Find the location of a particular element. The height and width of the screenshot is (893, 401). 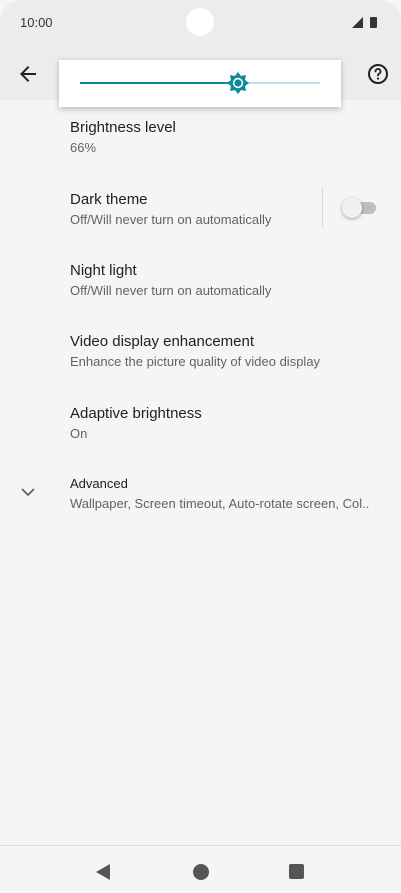

square-recents-icon is located at coordinates (296, 871).